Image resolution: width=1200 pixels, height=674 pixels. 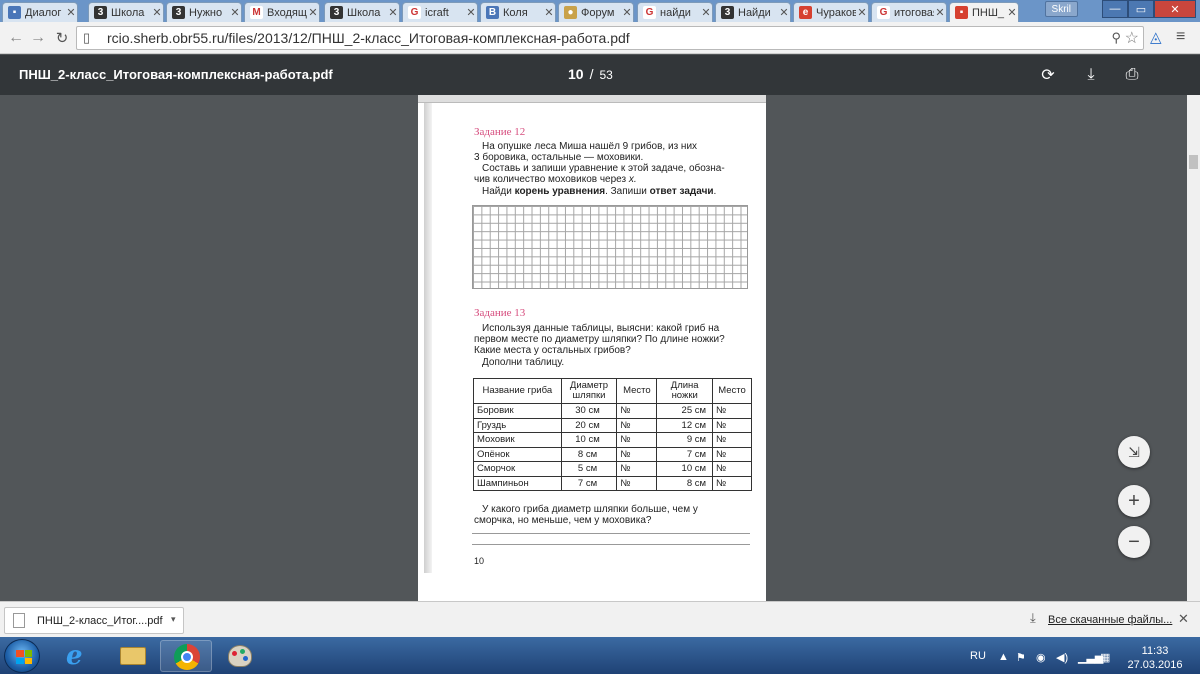 I want to click on table-row: Шампиньон 7 см № 8 см №, so click(x=612, y=483).